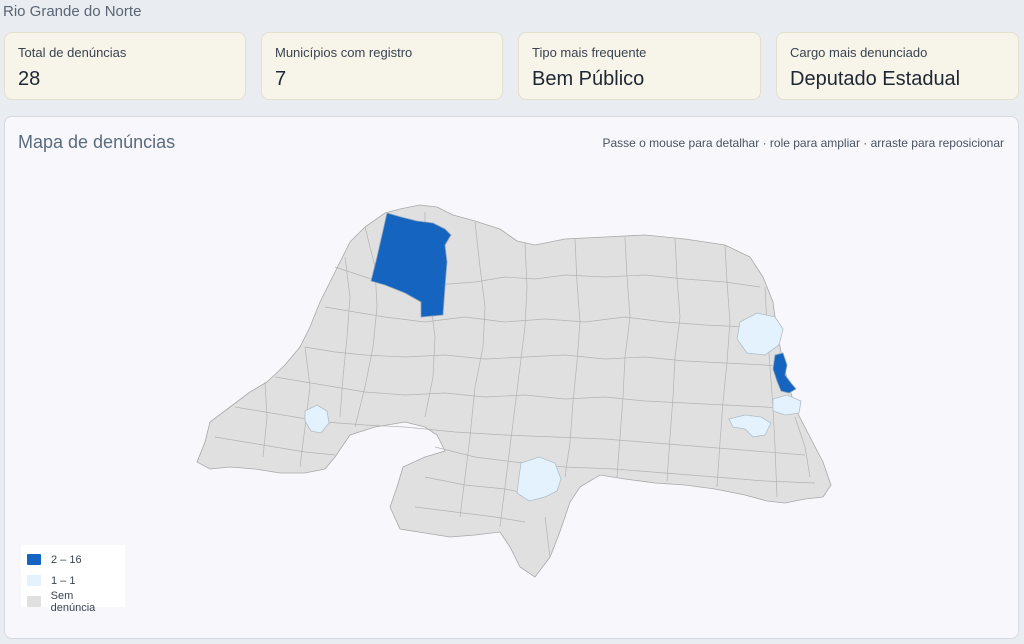 Image resolution: width=1024 pixels, height=644 pixels. What do you see at coordinates (72, 52) in the screenshot?
I see `card-total-label: Total de denúncias` at bounding box center [72, 52].